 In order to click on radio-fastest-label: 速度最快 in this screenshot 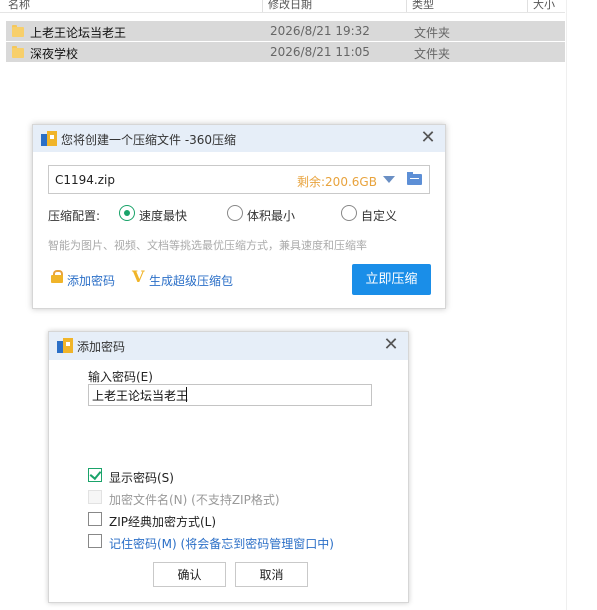, I will do `click(163, 215)`.